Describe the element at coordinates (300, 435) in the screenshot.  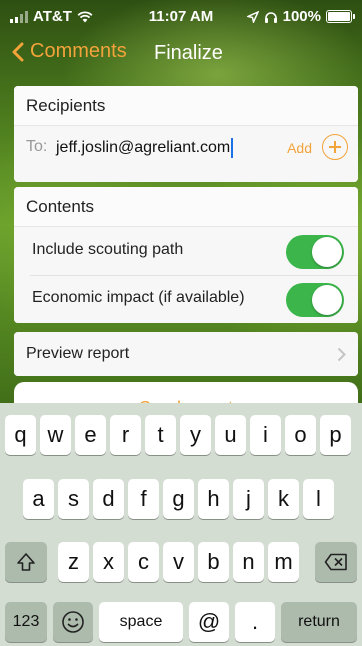
I see `key-o: o` at that location.